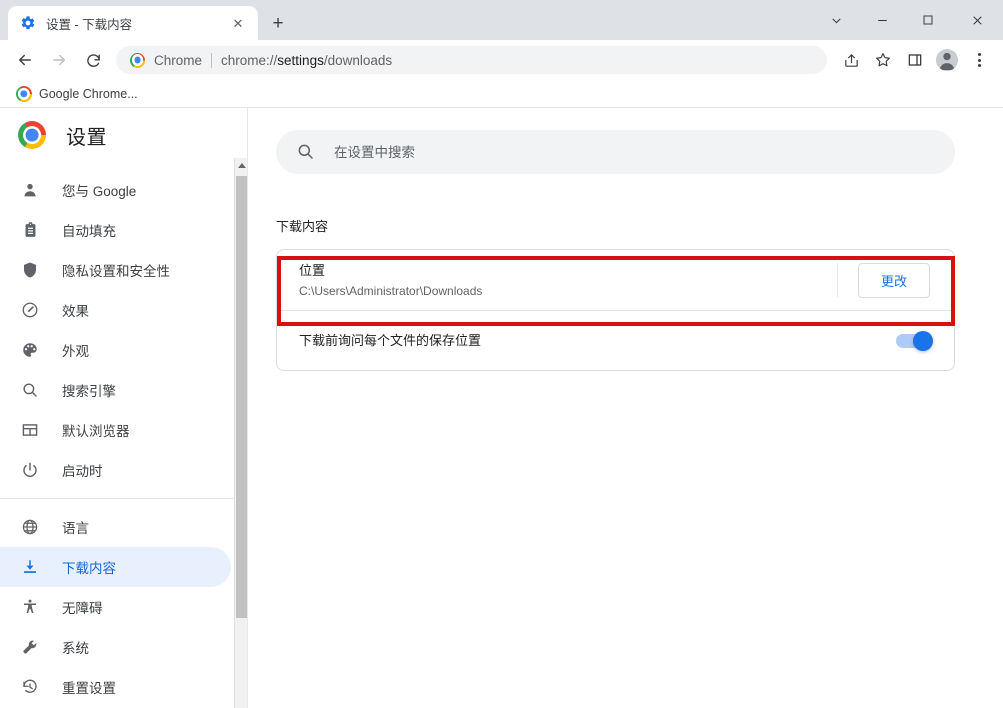  What do you see at coordinates (30, 647) in the screenshot?
I see `wrench-icon` at bounding box center [30, 647].